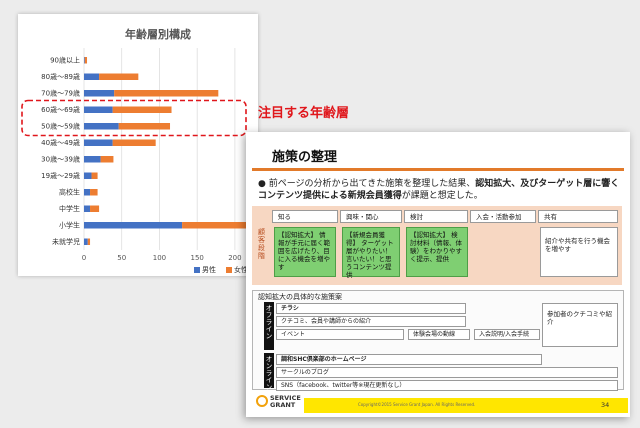 Image resolution: width=640 pixels, height=428 pixels. Describe the element at coordinates (60, 142) in the screenshot. I see `category-label: 40歳～49歳` at that location.